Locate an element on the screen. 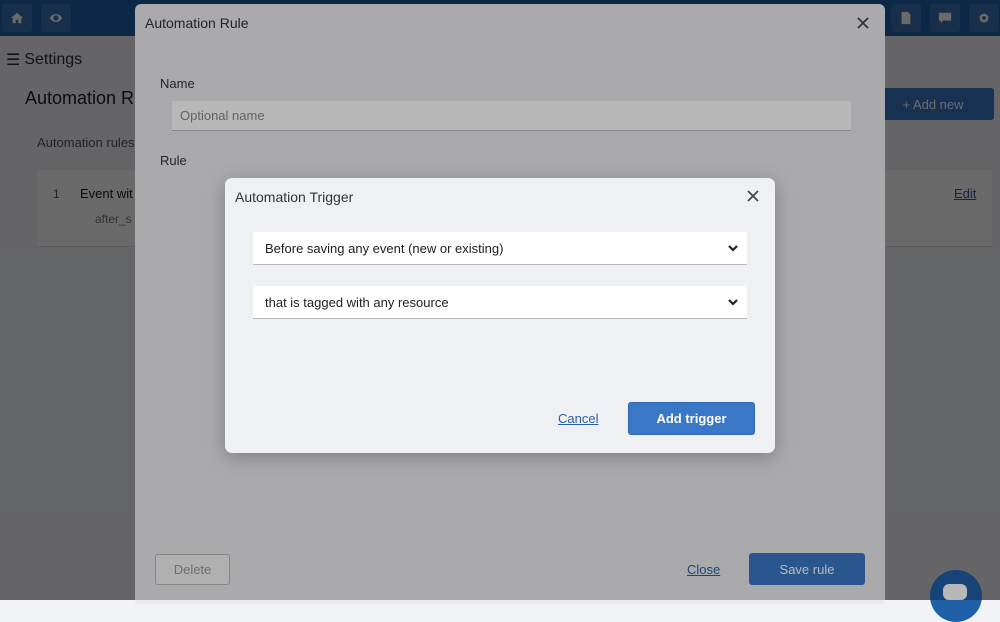 Image resolution: width=1000 pixels, height=622 pixels. close-trigger-modal-button is located at coordinates (753, 196).